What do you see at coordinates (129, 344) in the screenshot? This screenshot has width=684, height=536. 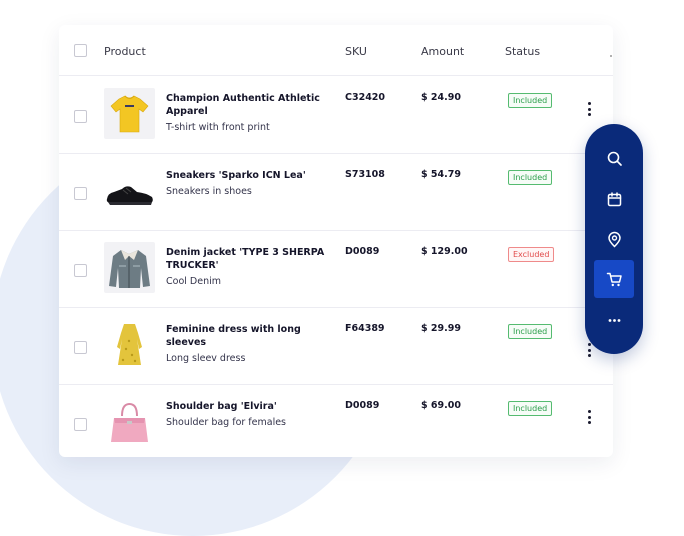 I see `dress-icon` at bounding box center [129, 344].